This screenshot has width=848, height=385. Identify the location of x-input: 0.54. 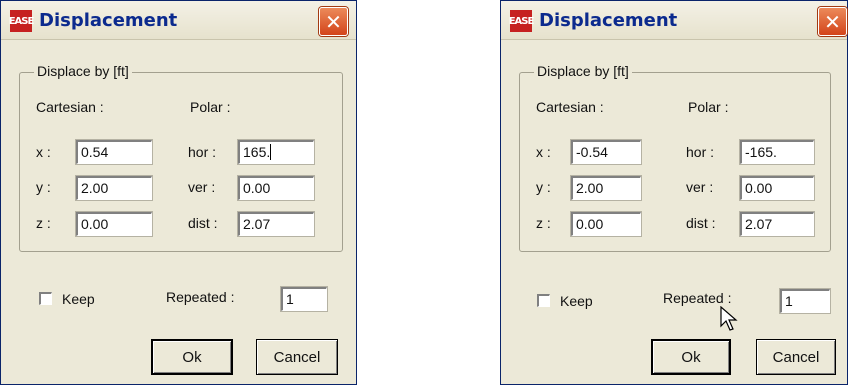
(114, 152).